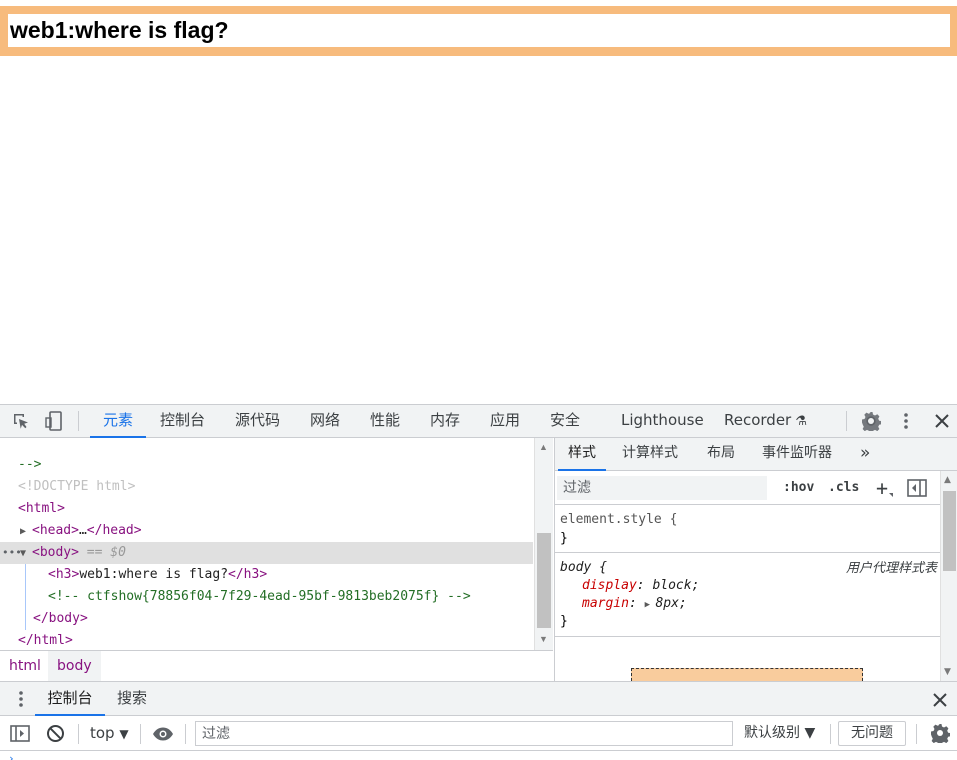 Image resolution: width=957 pixels, height=760 pixels. Describe the element at coordinates (257, 421) in the screenshot. I see `tab-sources: 源代码` at that location.